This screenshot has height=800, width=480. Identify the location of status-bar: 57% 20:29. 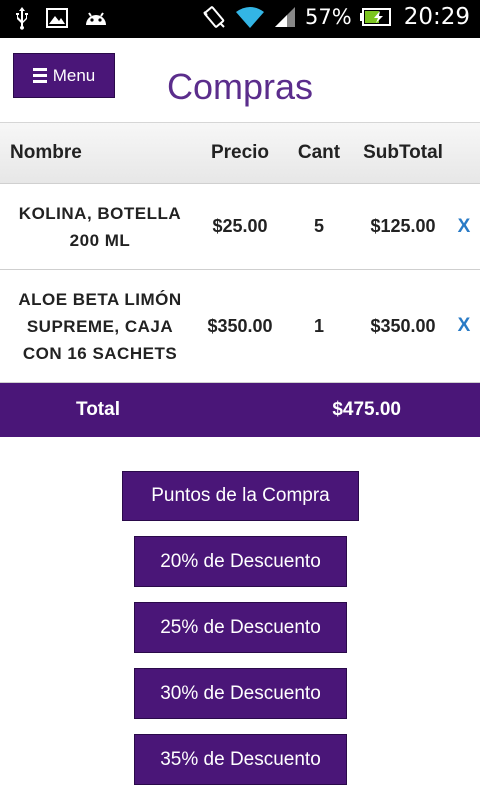
(240, 19).